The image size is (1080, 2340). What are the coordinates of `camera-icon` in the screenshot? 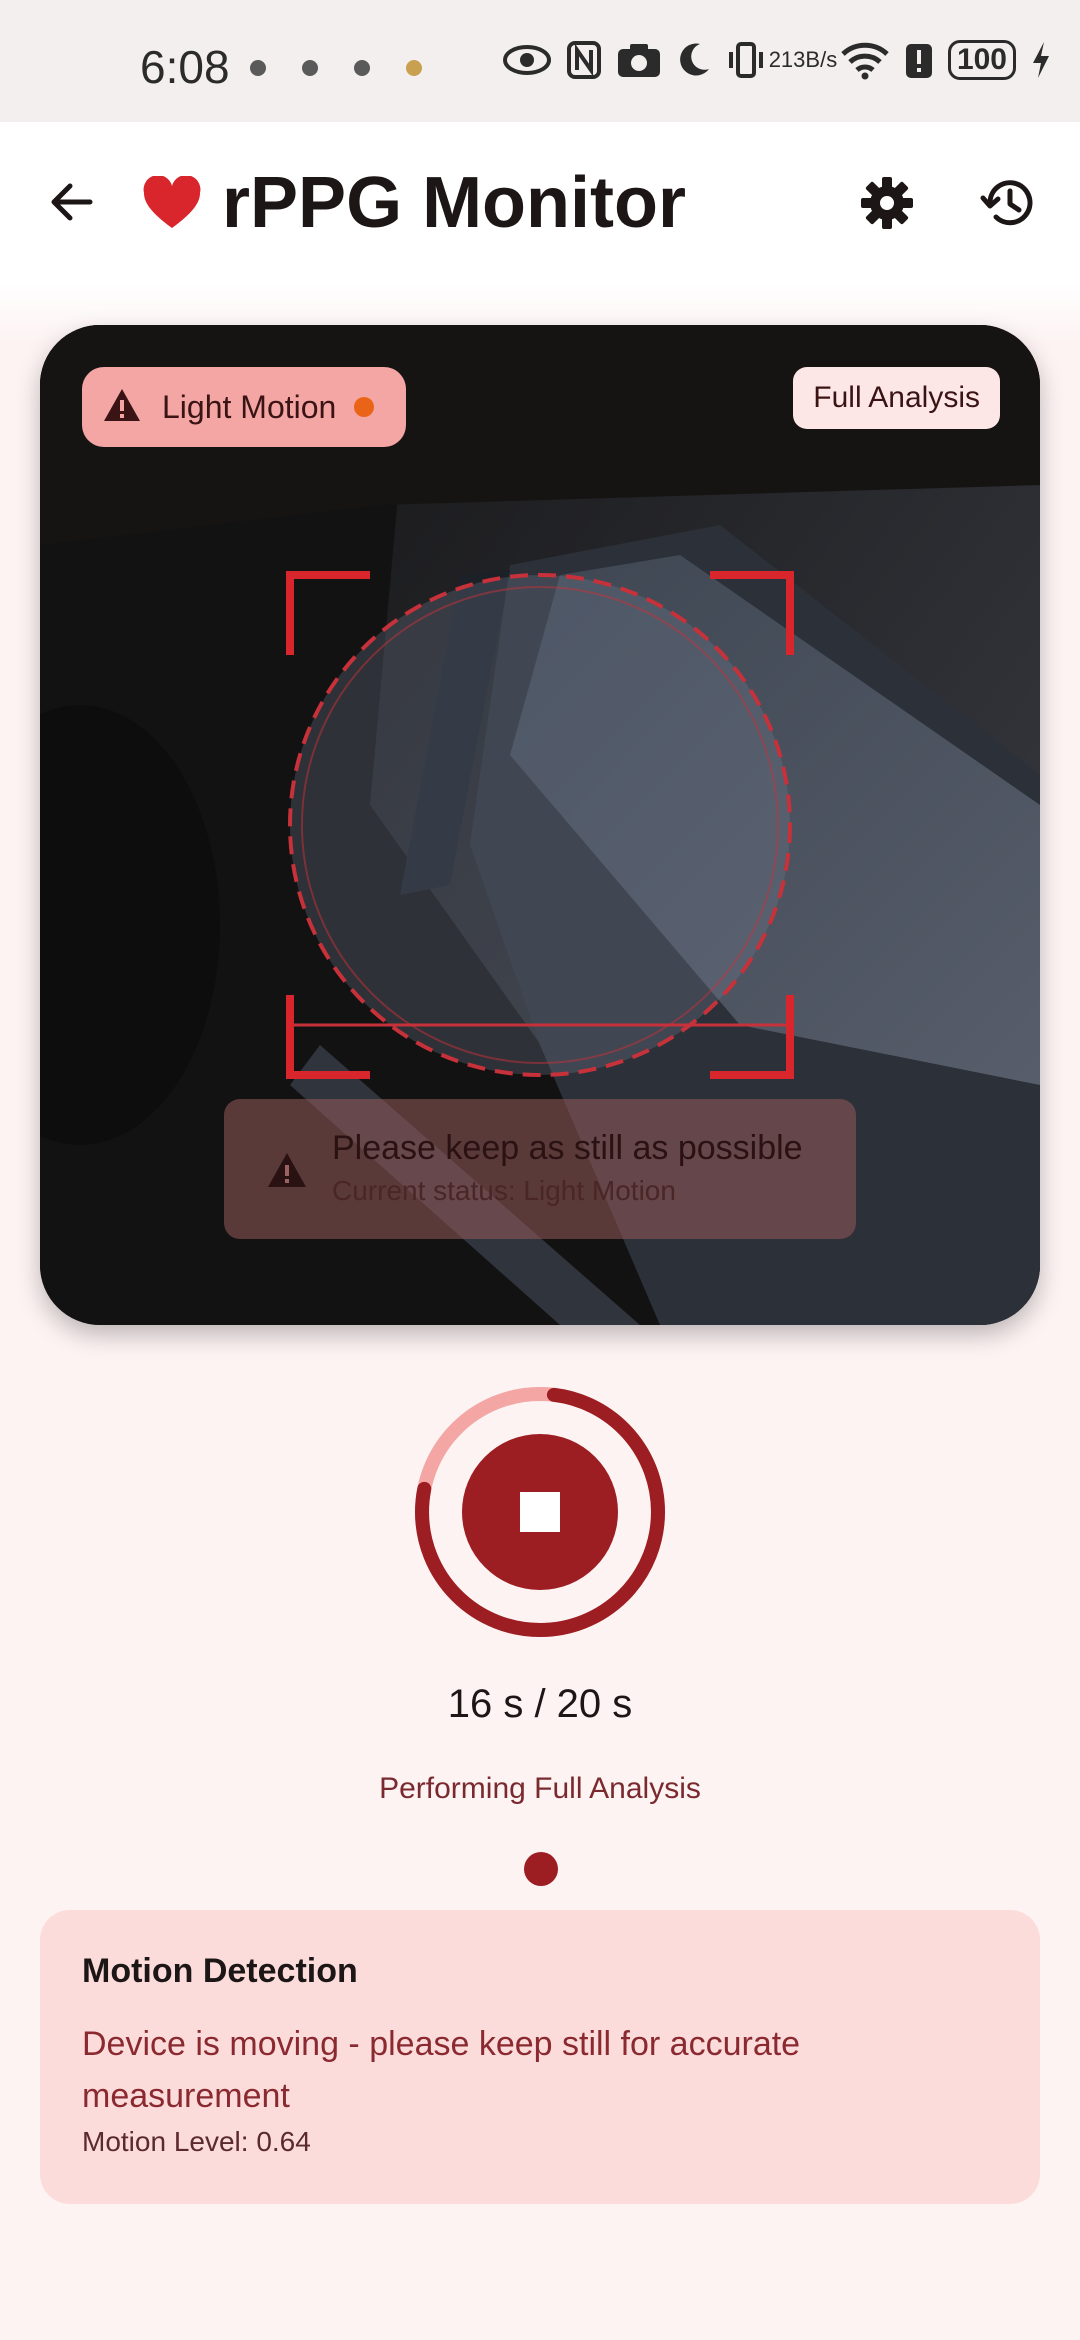 It's located at (639, 60).